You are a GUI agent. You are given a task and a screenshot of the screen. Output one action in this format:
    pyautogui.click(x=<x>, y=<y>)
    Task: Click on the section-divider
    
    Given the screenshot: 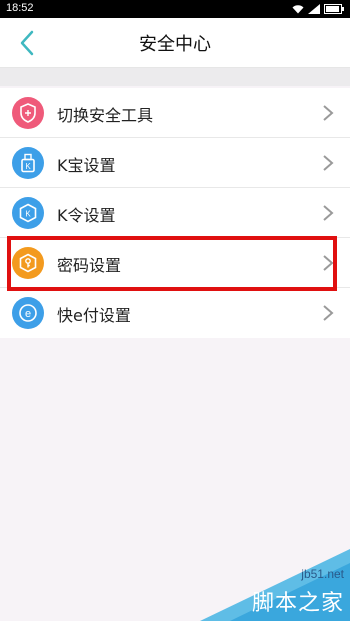 What is the action you would take?
    pyautogui.click(x=175, y=77)
    